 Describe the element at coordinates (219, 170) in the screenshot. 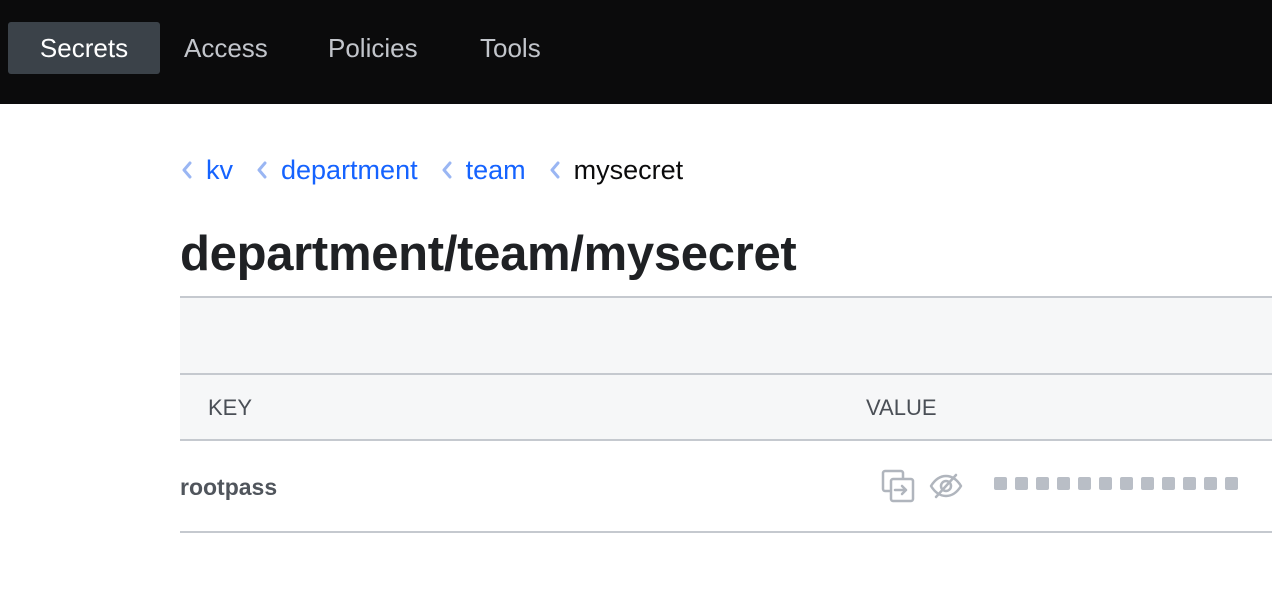

I see `breadcrumb-link-kv: kv` at that location.